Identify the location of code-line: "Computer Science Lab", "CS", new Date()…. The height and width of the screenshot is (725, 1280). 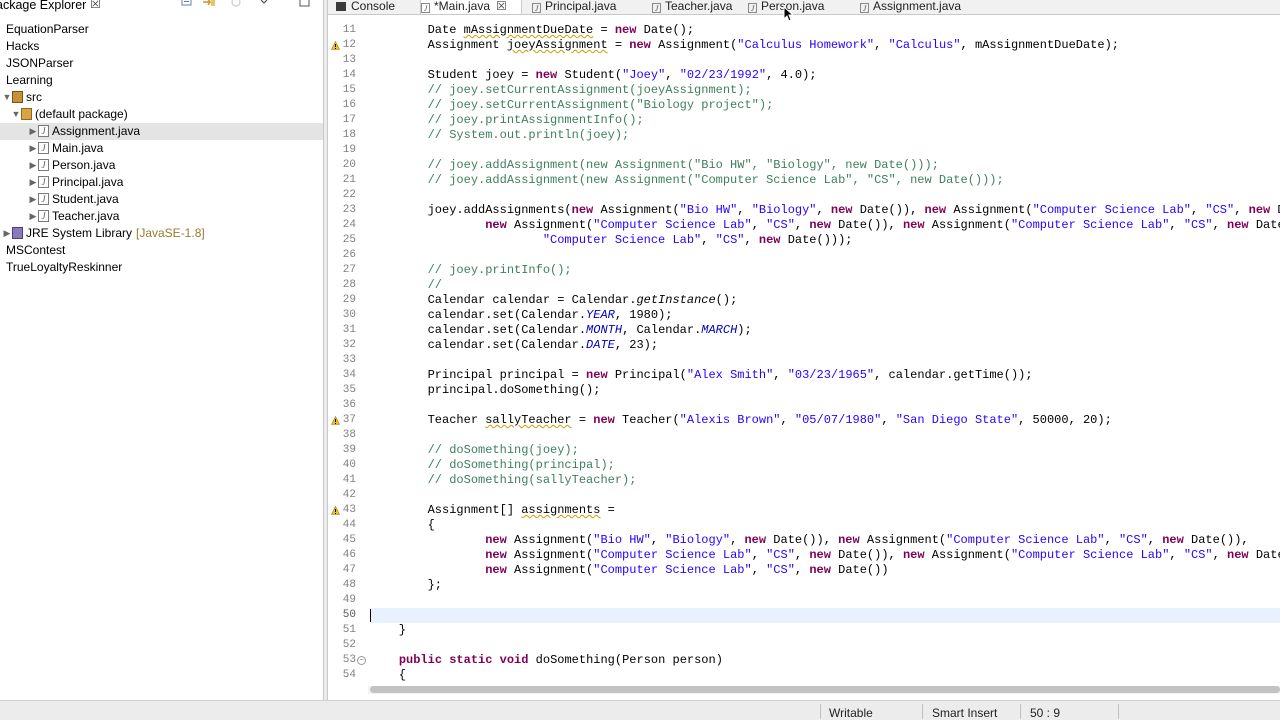
(611, 240).